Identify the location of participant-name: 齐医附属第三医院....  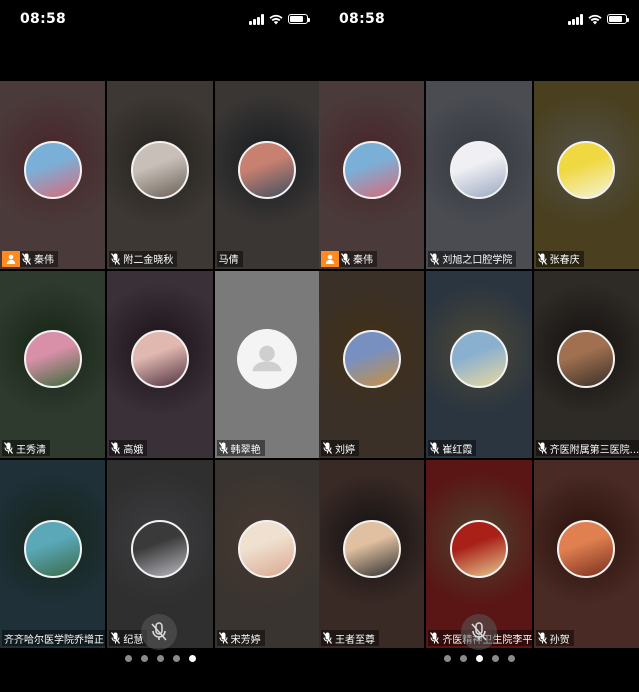
(594, 450).